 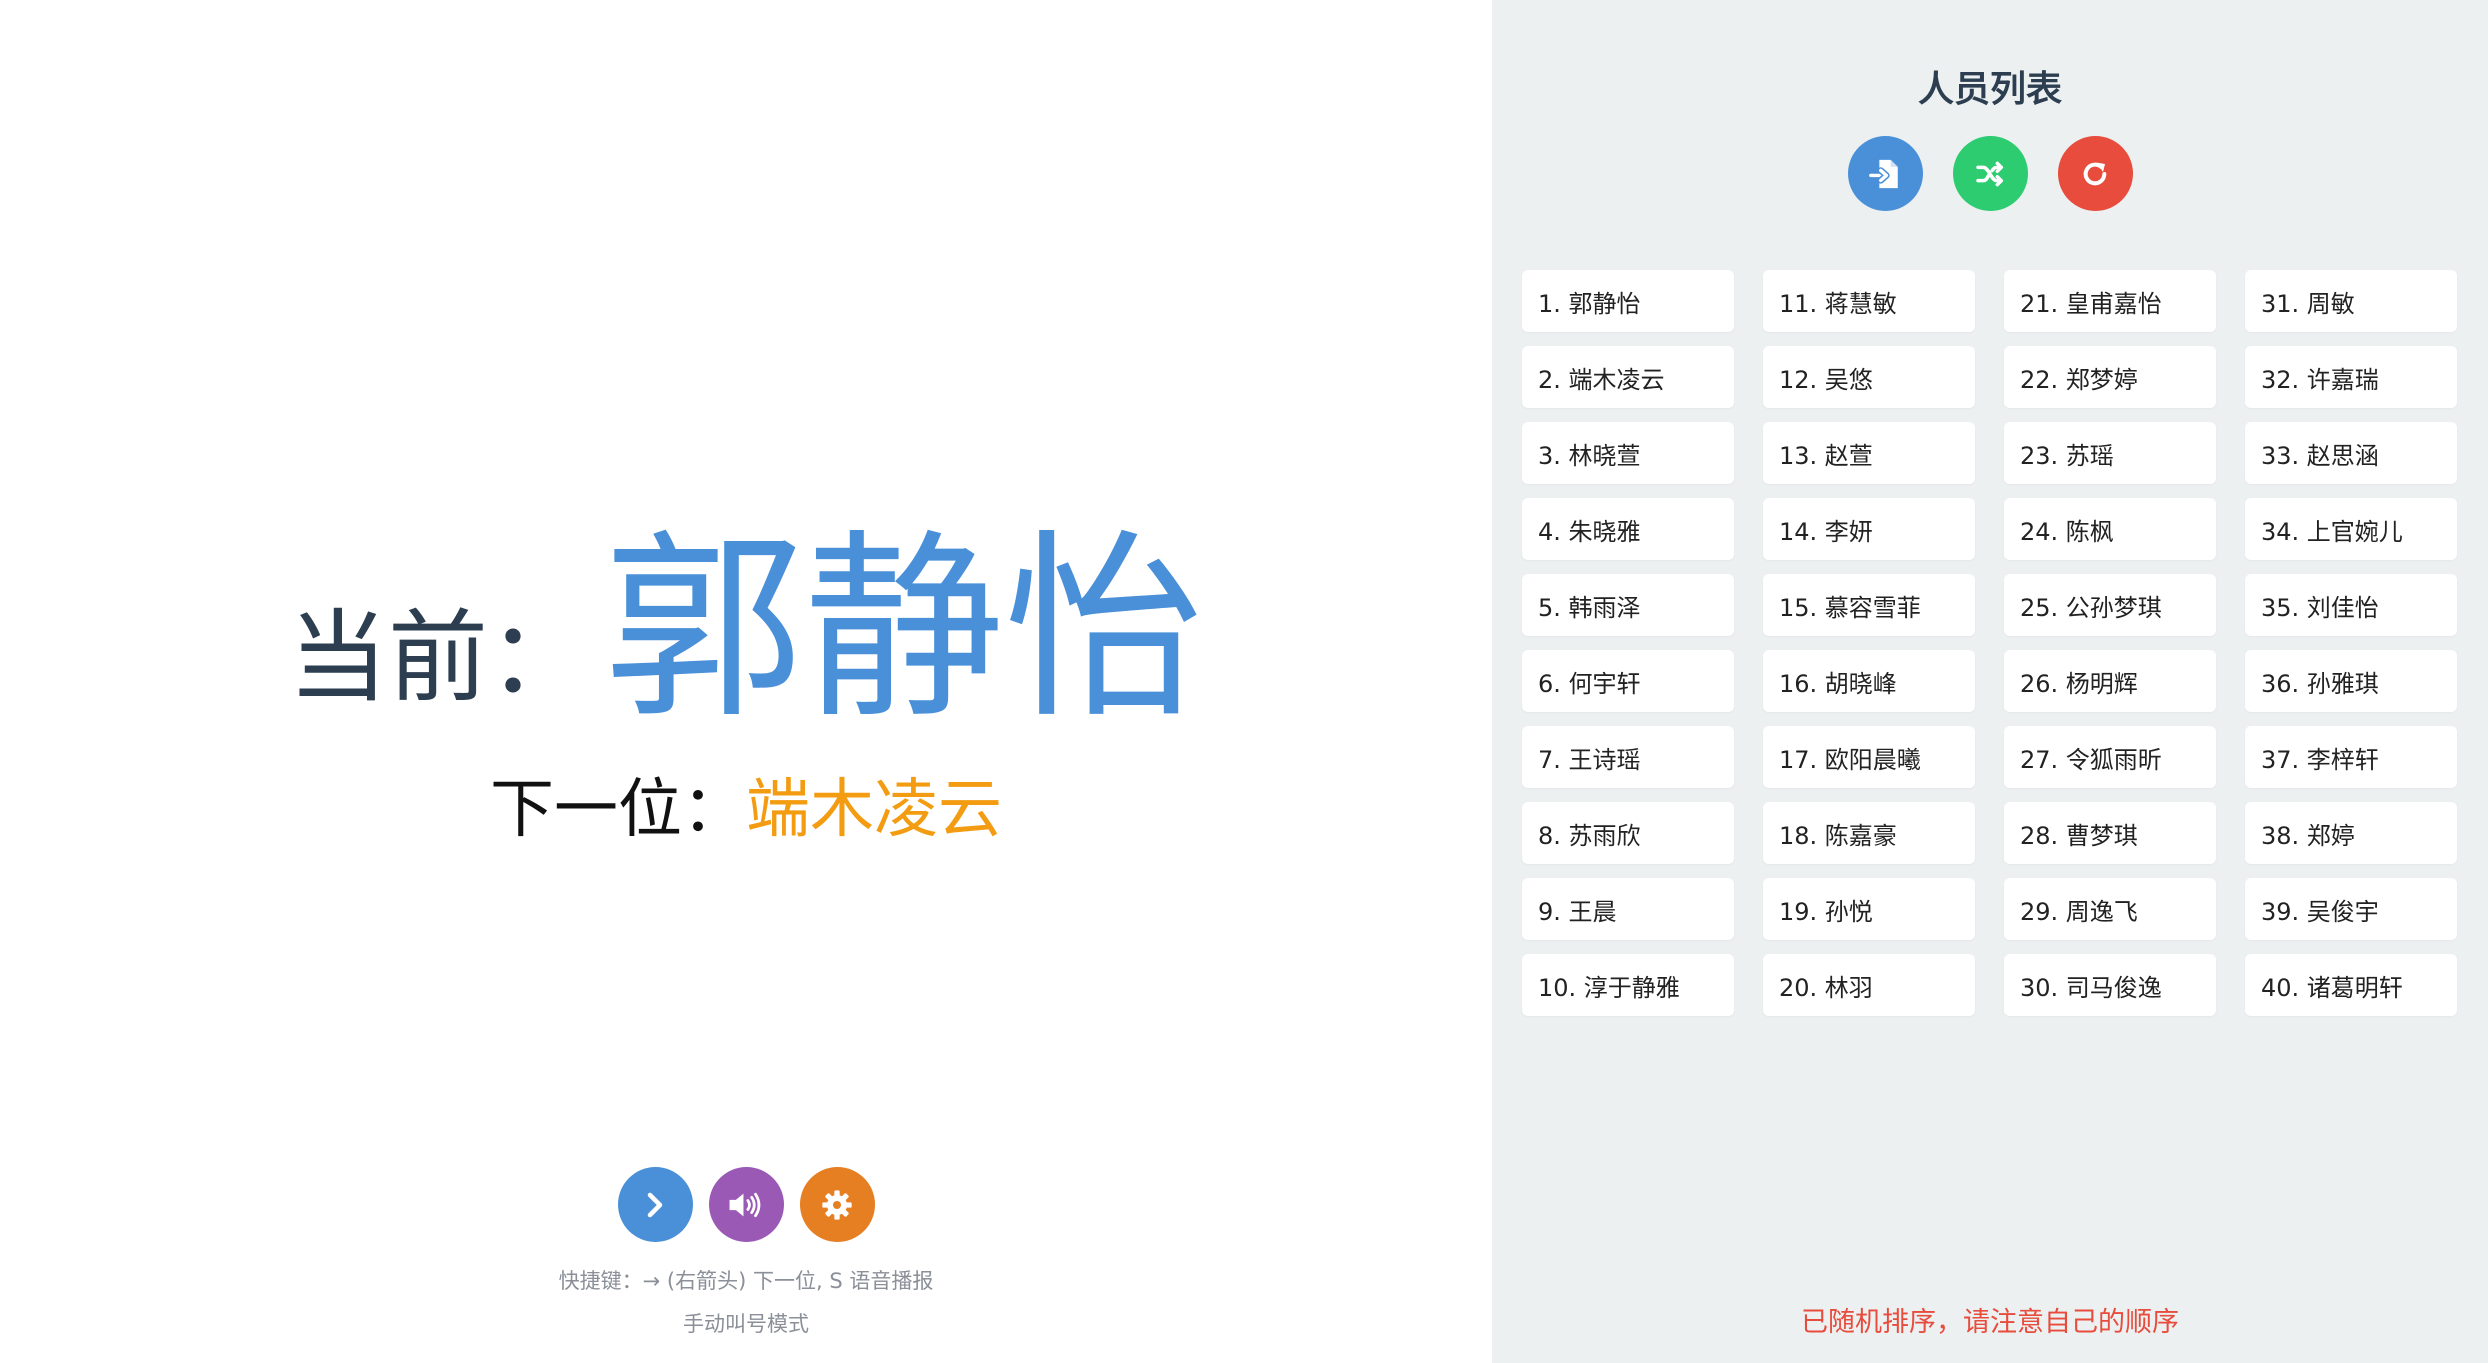 What do you see at coordinates (2110, 301) in the screenshot?
I see `person-item: 21. 皇甫嘉怡` at bounding box center [2110, 301].